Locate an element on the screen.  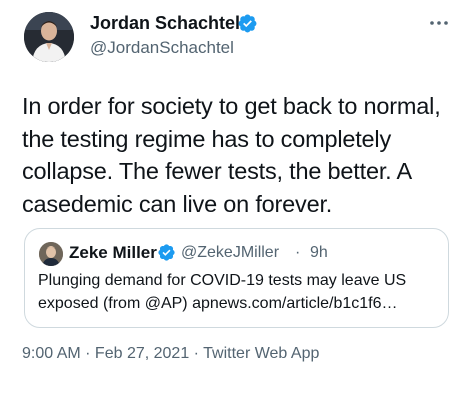
tweet-time: 9:00 AM is located at coordinates (51, 353).